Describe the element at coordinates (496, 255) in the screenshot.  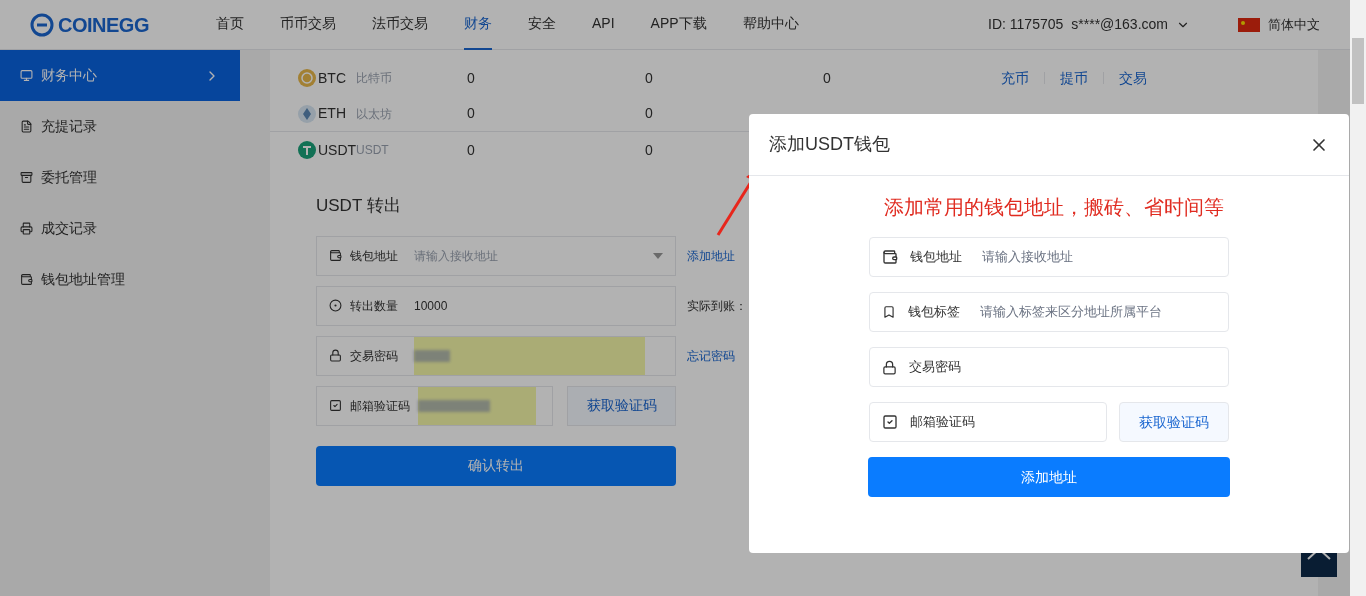
I see `address-select: 钱包地址 请输入接收地址` at that location.